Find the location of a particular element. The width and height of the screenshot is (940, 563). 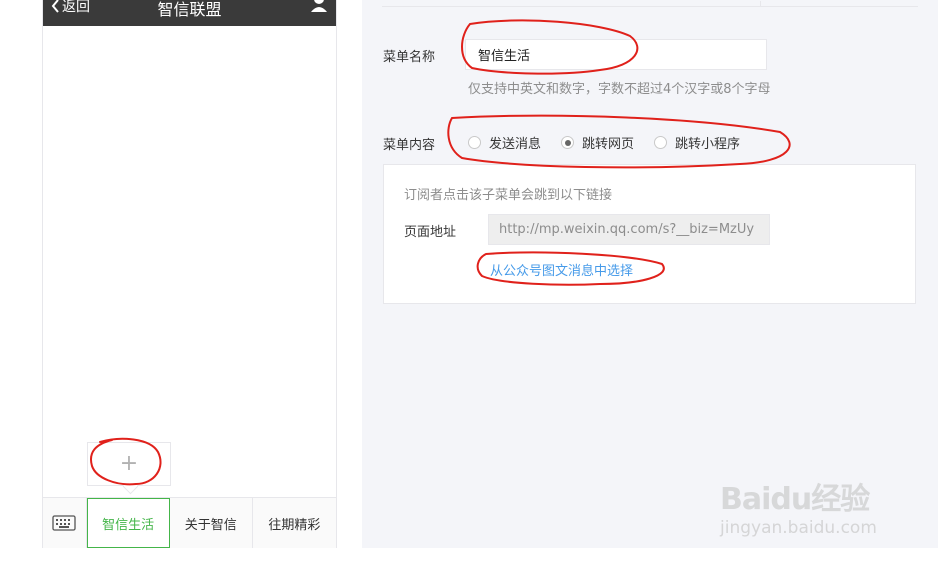

keyboard-icon is located at coordinates (64, 523).